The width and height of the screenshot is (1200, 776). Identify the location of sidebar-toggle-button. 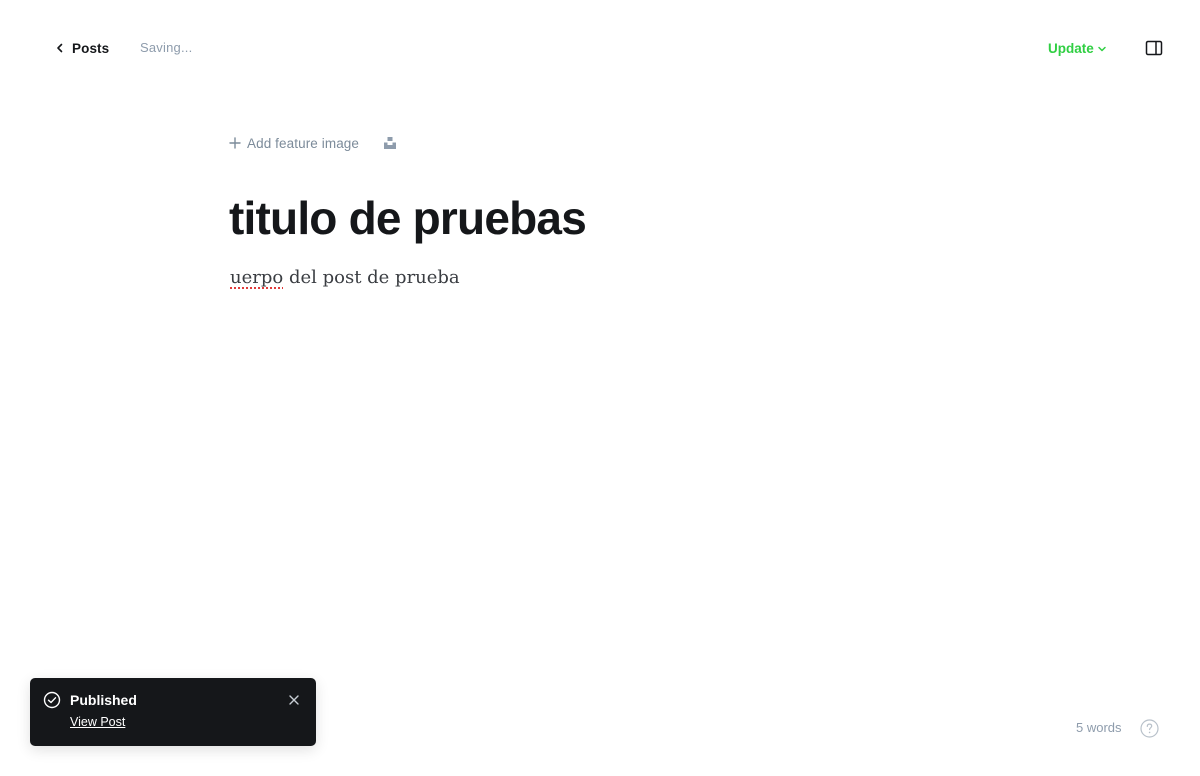
(1154, 48).